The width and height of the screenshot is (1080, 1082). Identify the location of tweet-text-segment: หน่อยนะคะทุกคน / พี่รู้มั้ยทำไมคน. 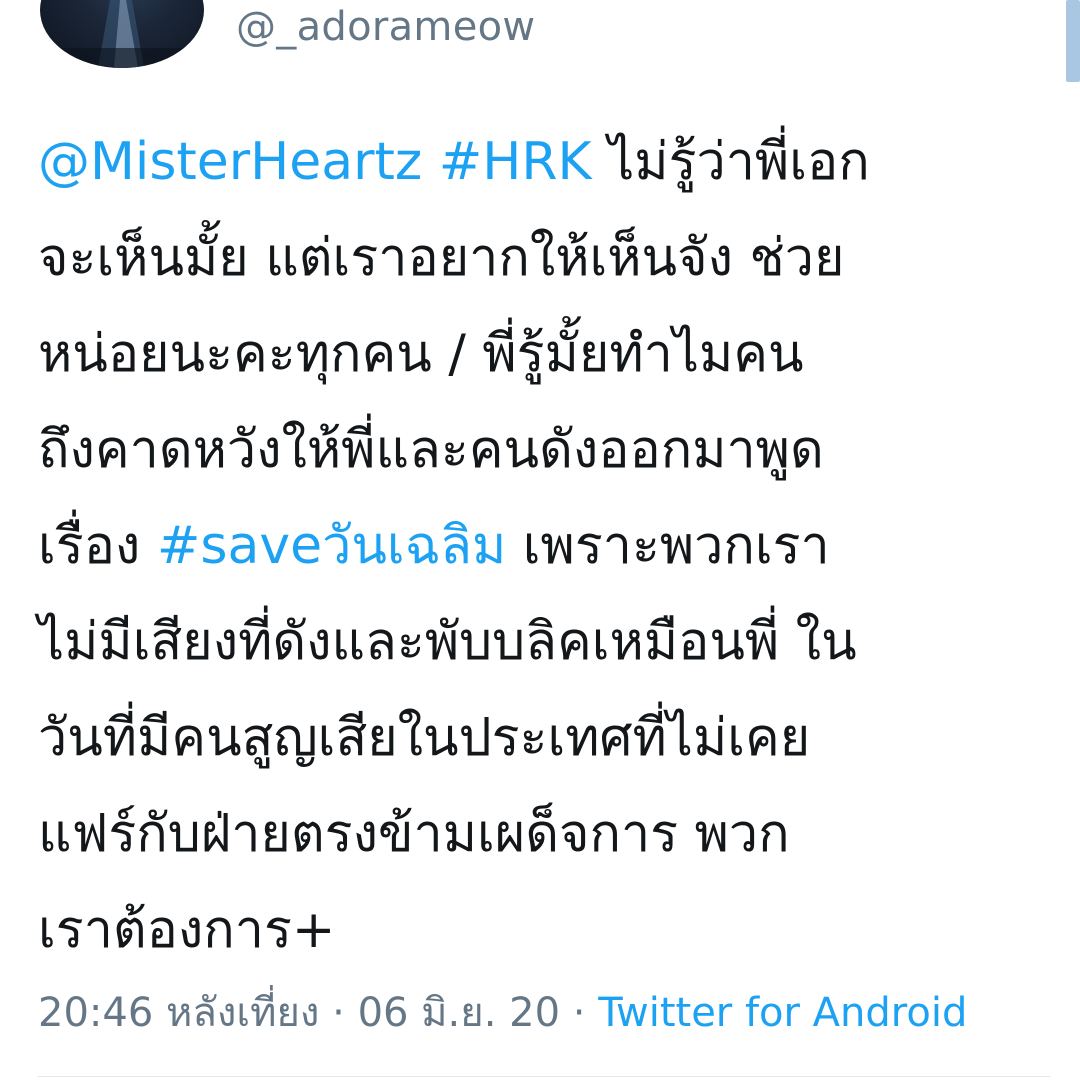
(421, 354).